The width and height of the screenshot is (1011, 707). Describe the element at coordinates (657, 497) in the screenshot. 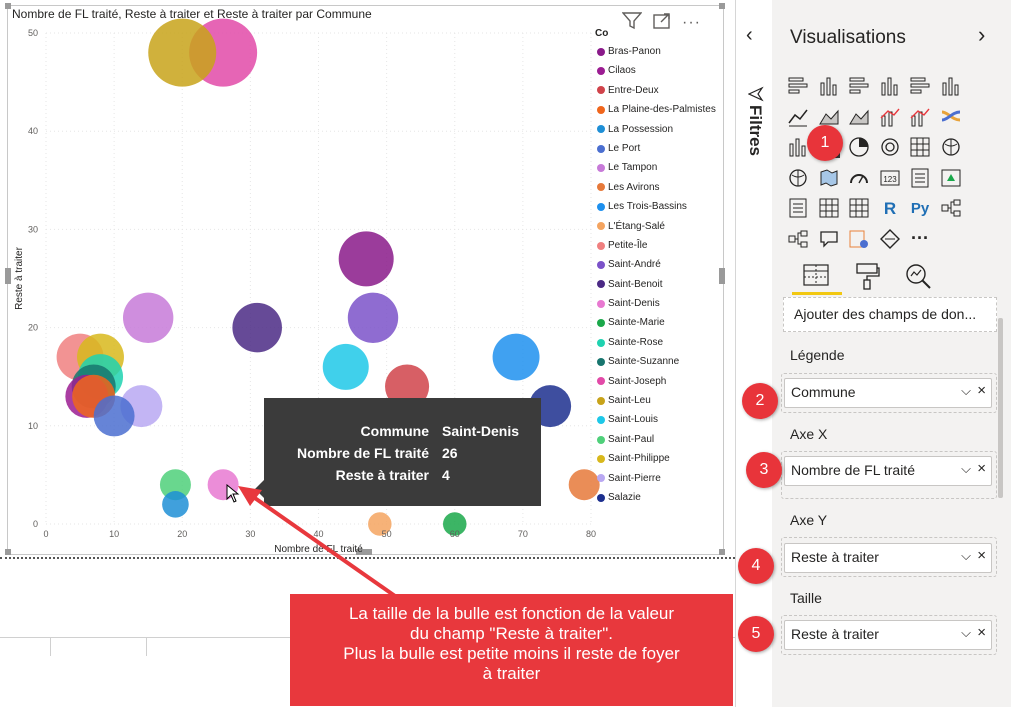

I see `legend-item: Salazie` at that location.